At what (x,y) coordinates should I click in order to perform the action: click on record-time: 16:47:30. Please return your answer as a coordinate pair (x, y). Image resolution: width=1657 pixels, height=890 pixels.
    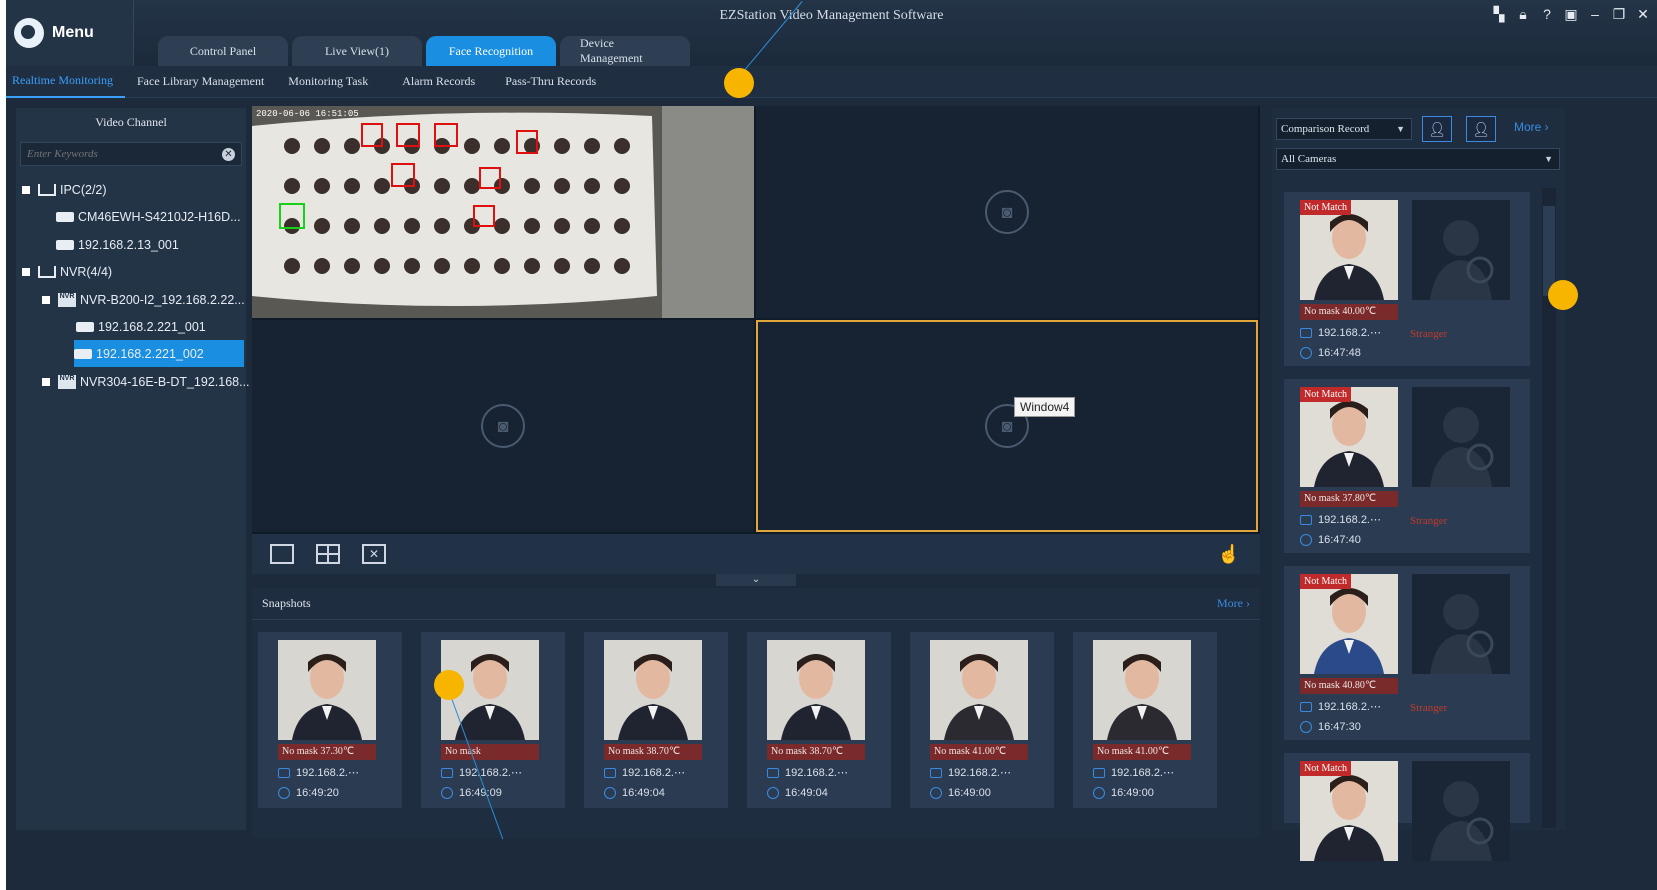
    Looking at the image, I should click on (1330, 727).